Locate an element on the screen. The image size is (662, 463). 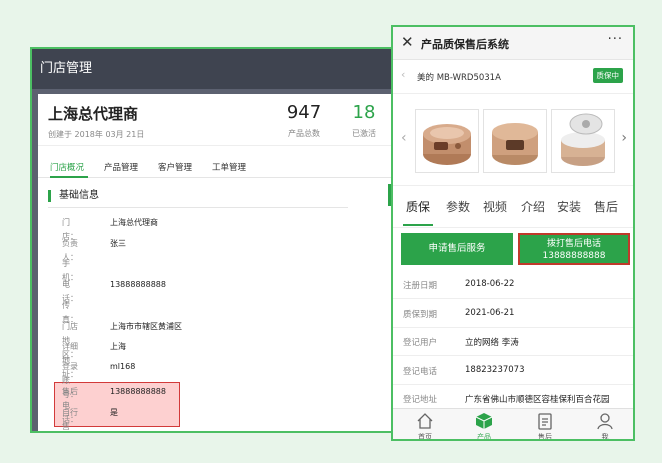
call-aftersales-button: 拨打售后电话 13888888888 is located at coordinates (574, 249).